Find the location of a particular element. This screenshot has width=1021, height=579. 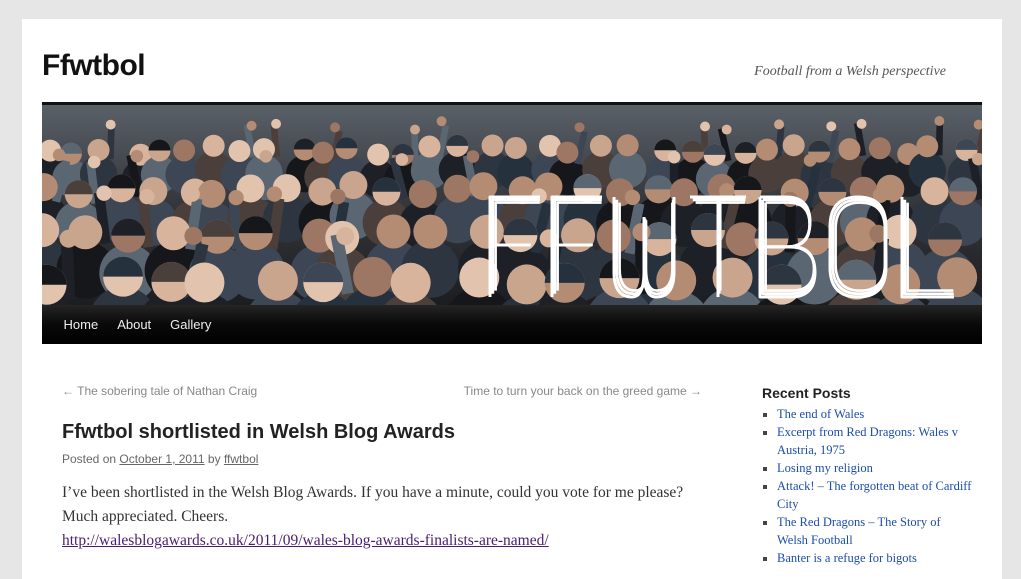

by-label: by is located at coordinates (214, 459).